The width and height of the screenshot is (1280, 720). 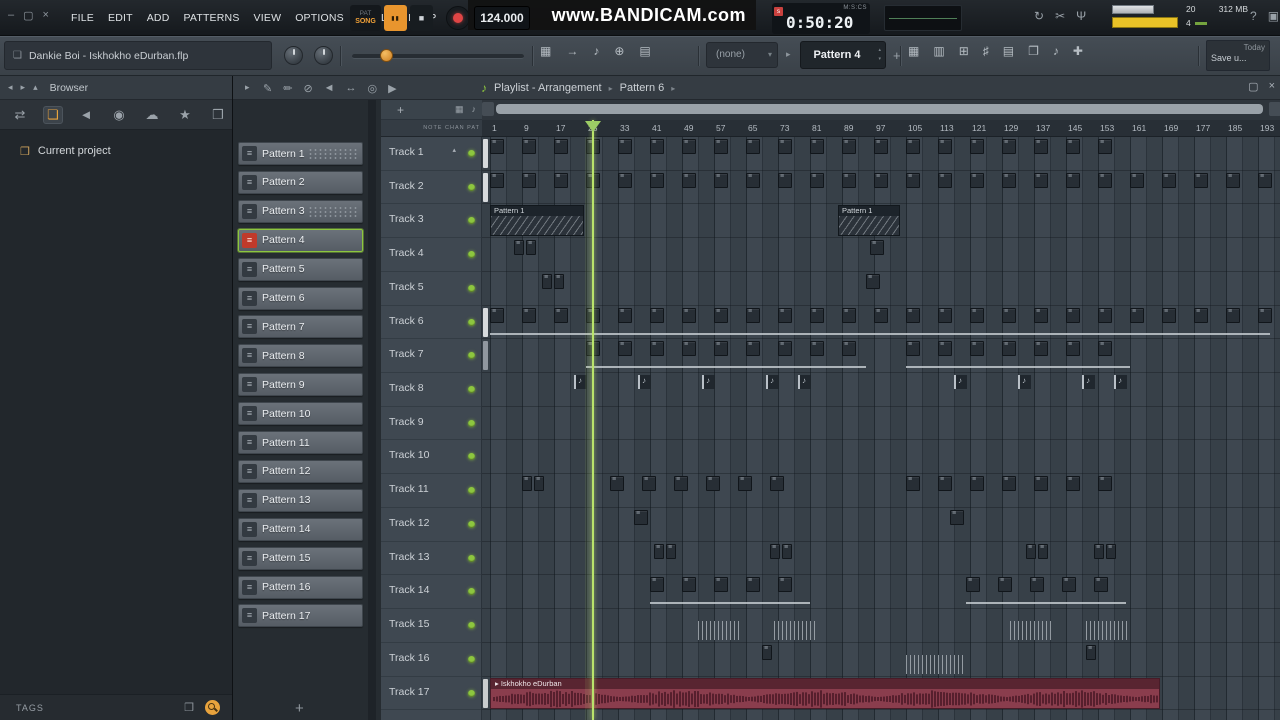 What do you see at coordinates (300, 414) in the screenshot?
I see `pattern-item-10: ≡ Pattern 10` at bounding box center [300, 414].